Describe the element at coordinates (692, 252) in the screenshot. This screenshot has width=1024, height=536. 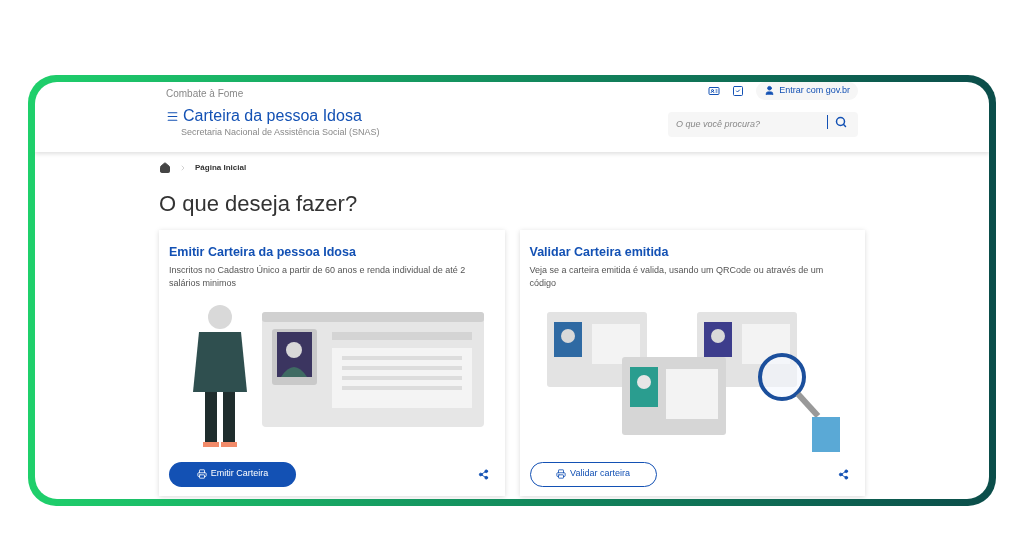
I see `card-title: Validar Carteira emitida` at that location.